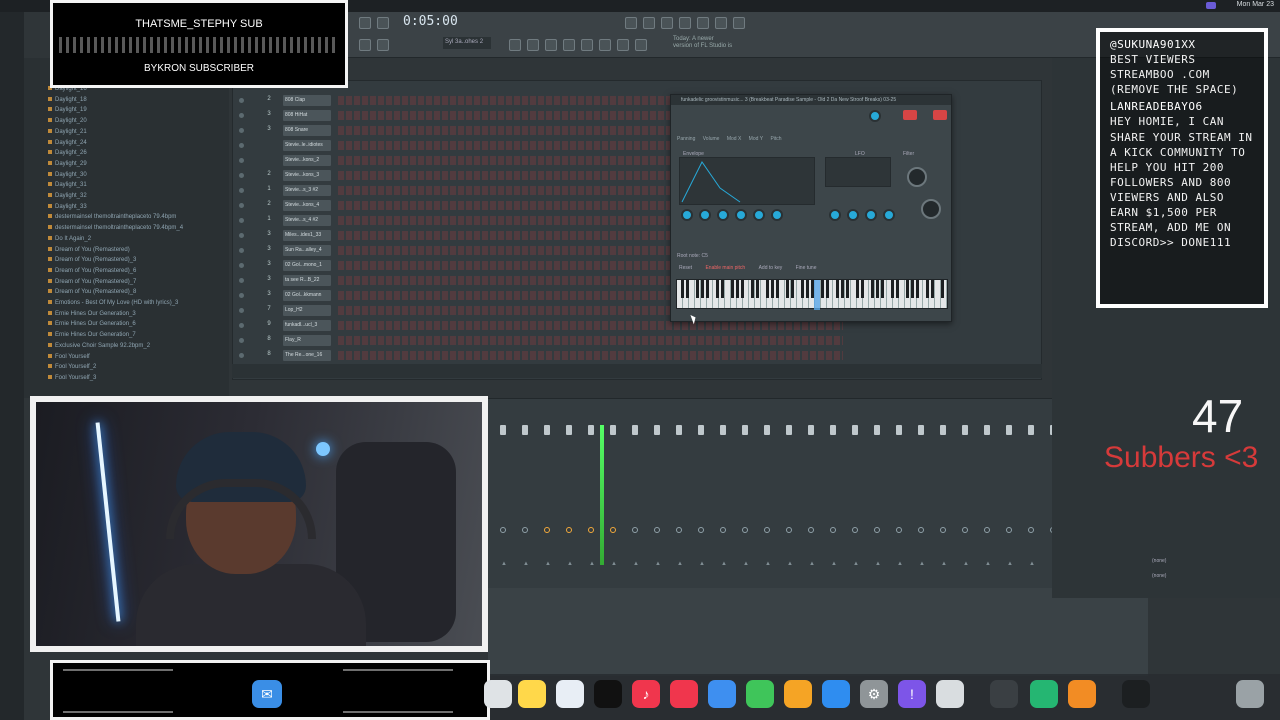 The image size is (1280, 720). Describe the element at coordinates (721, 23) in the screenshot. I see `snap-button` at that location.